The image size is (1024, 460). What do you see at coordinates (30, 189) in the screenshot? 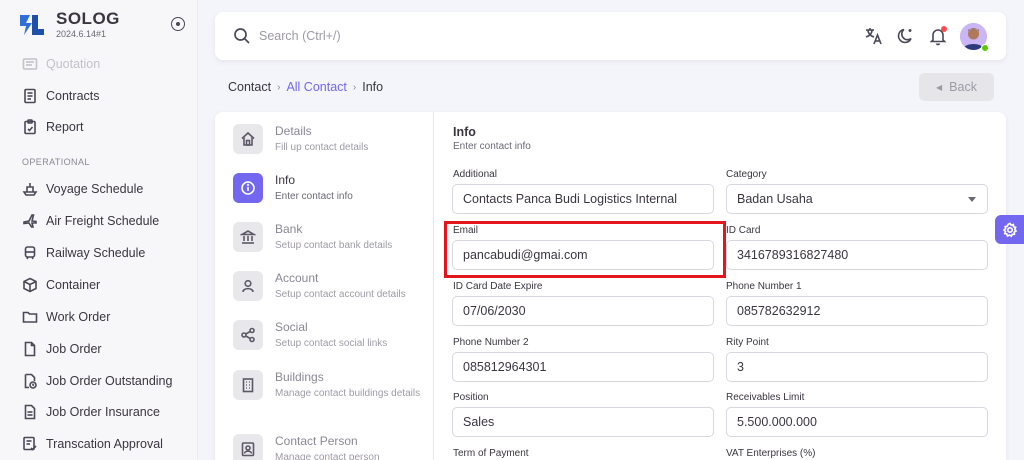
I see `ship-icon` at bounding box center [30, 189].